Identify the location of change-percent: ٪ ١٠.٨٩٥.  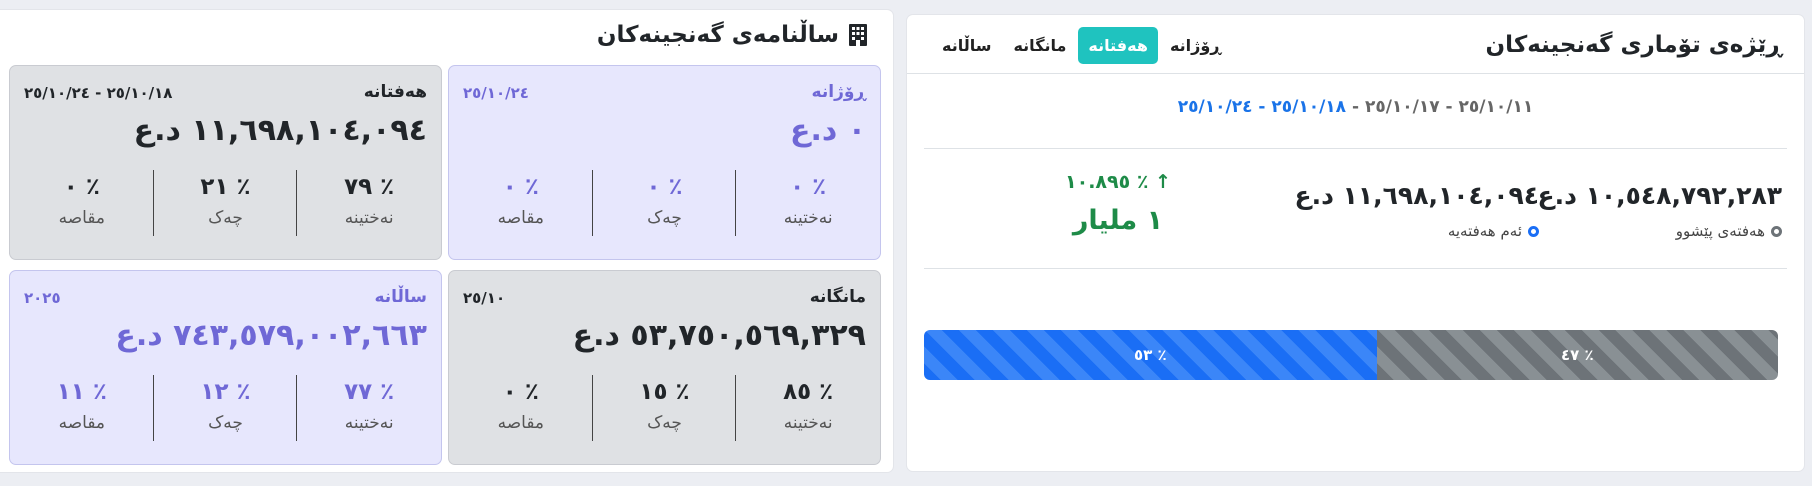
(1107, 182).